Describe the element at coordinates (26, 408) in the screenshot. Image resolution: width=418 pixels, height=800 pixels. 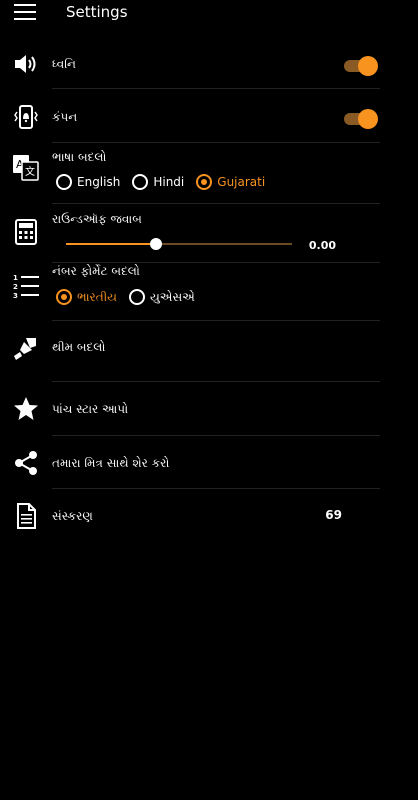
I see `star-icon` at that location.